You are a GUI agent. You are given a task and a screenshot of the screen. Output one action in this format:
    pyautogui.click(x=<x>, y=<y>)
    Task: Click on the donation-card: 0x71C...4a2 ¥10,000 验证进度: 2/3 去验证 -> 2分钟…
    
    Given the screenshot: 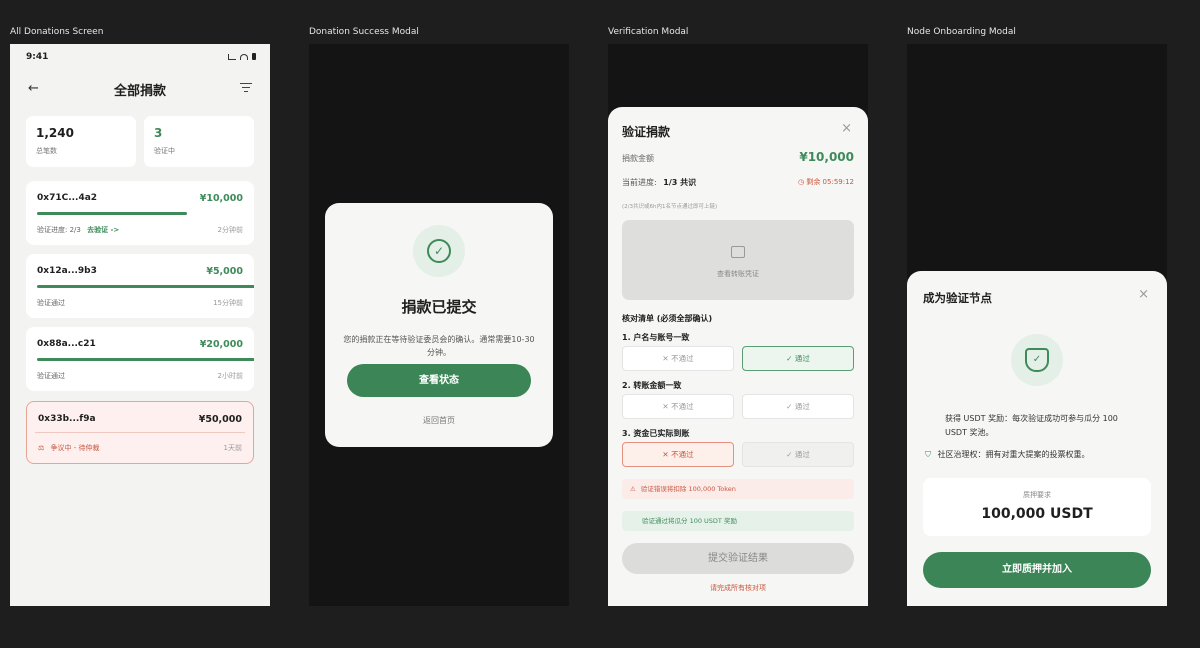 What is the action you would take?
    pyautogui.click(x=140, y=213)
    